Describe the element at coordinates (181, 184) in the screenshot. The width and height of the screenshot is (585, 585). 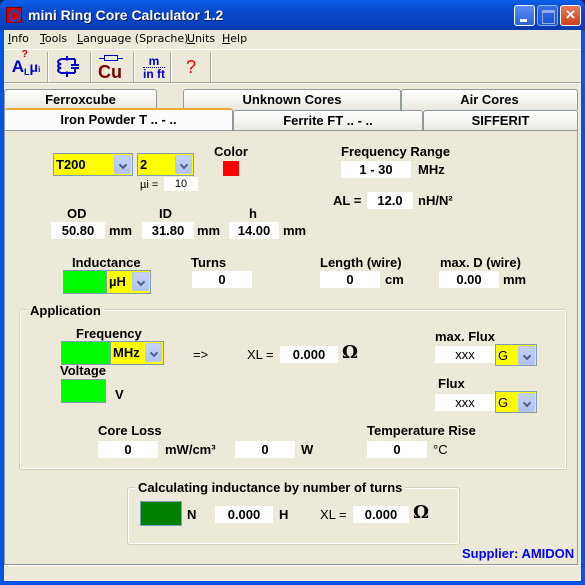
I see `mu-value: 10` at that location.